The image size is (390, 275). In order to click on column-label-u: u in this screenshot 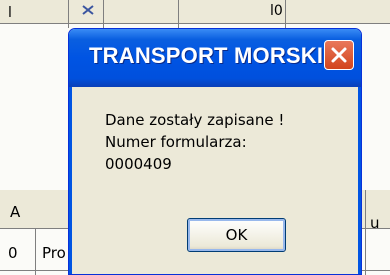, I will do `click(375, 223)`.